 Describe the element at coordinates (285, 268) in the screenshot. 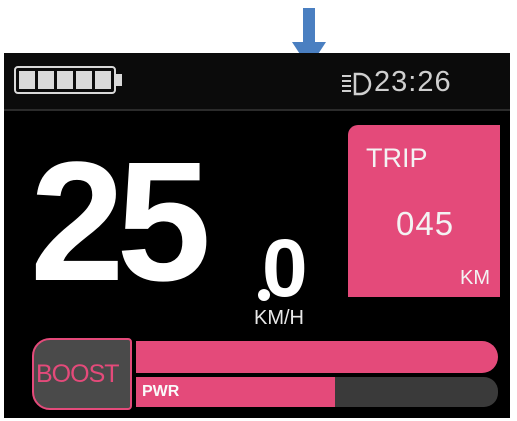

I see `speed-decimal: 0` at that location.